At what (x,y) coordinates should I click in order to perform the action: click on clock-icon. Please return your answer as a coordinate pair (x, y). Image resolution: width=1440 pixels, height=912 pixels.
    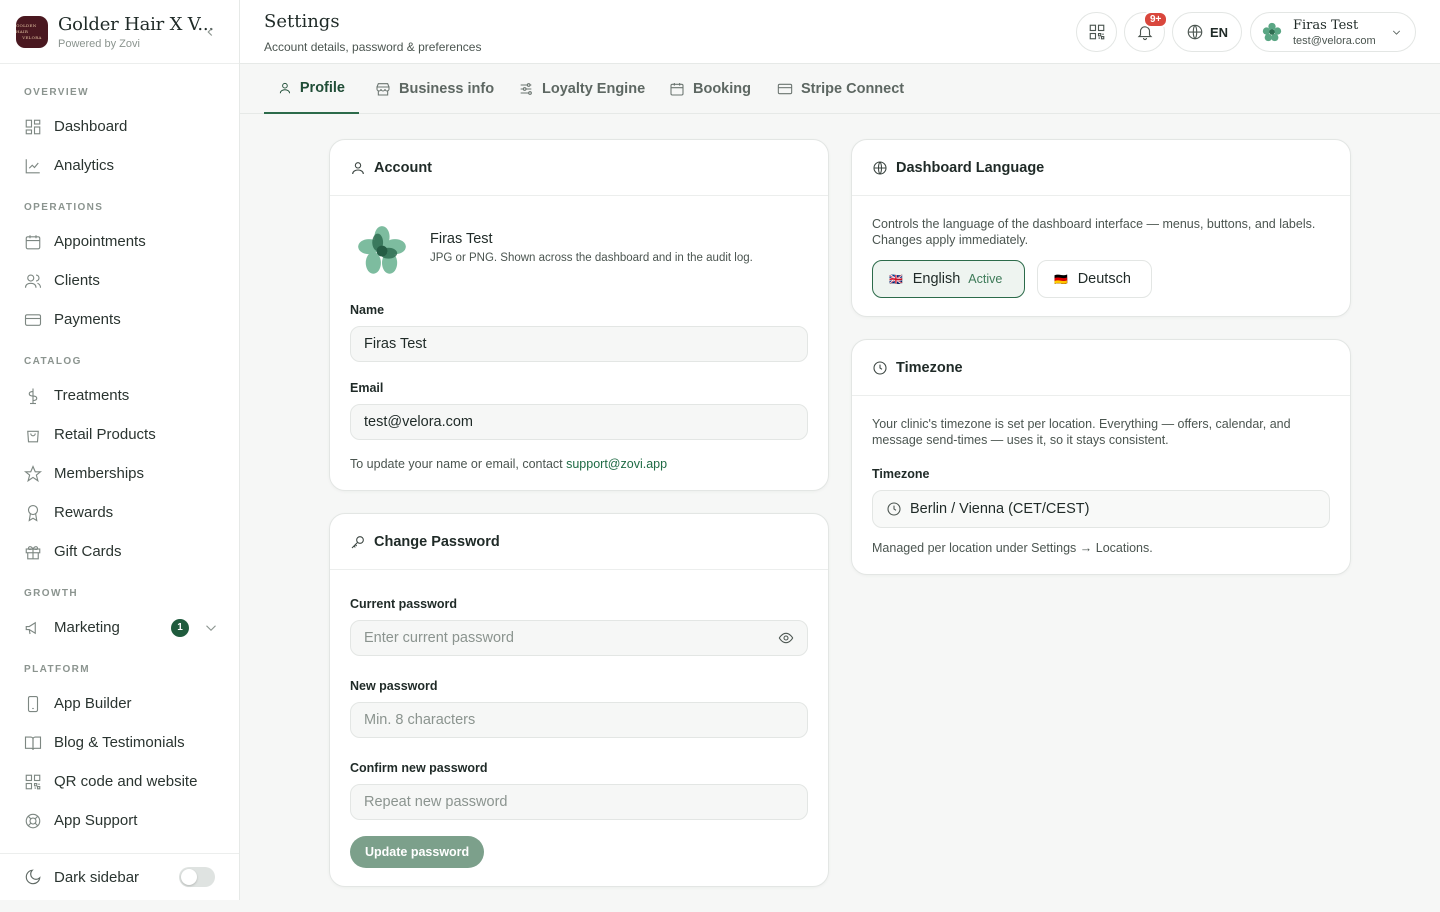
    Looking at the image, I should click on (894, 509).